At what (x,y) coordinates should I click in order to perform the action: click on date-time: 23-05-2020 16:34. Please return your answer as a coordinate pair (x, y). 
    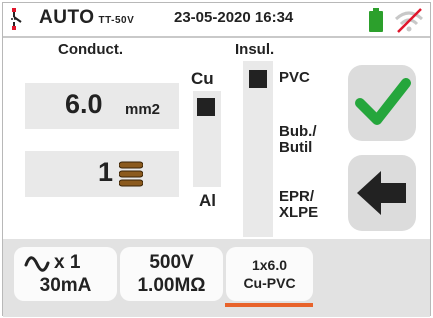
    Looking at the image, I should click on (234, 17).